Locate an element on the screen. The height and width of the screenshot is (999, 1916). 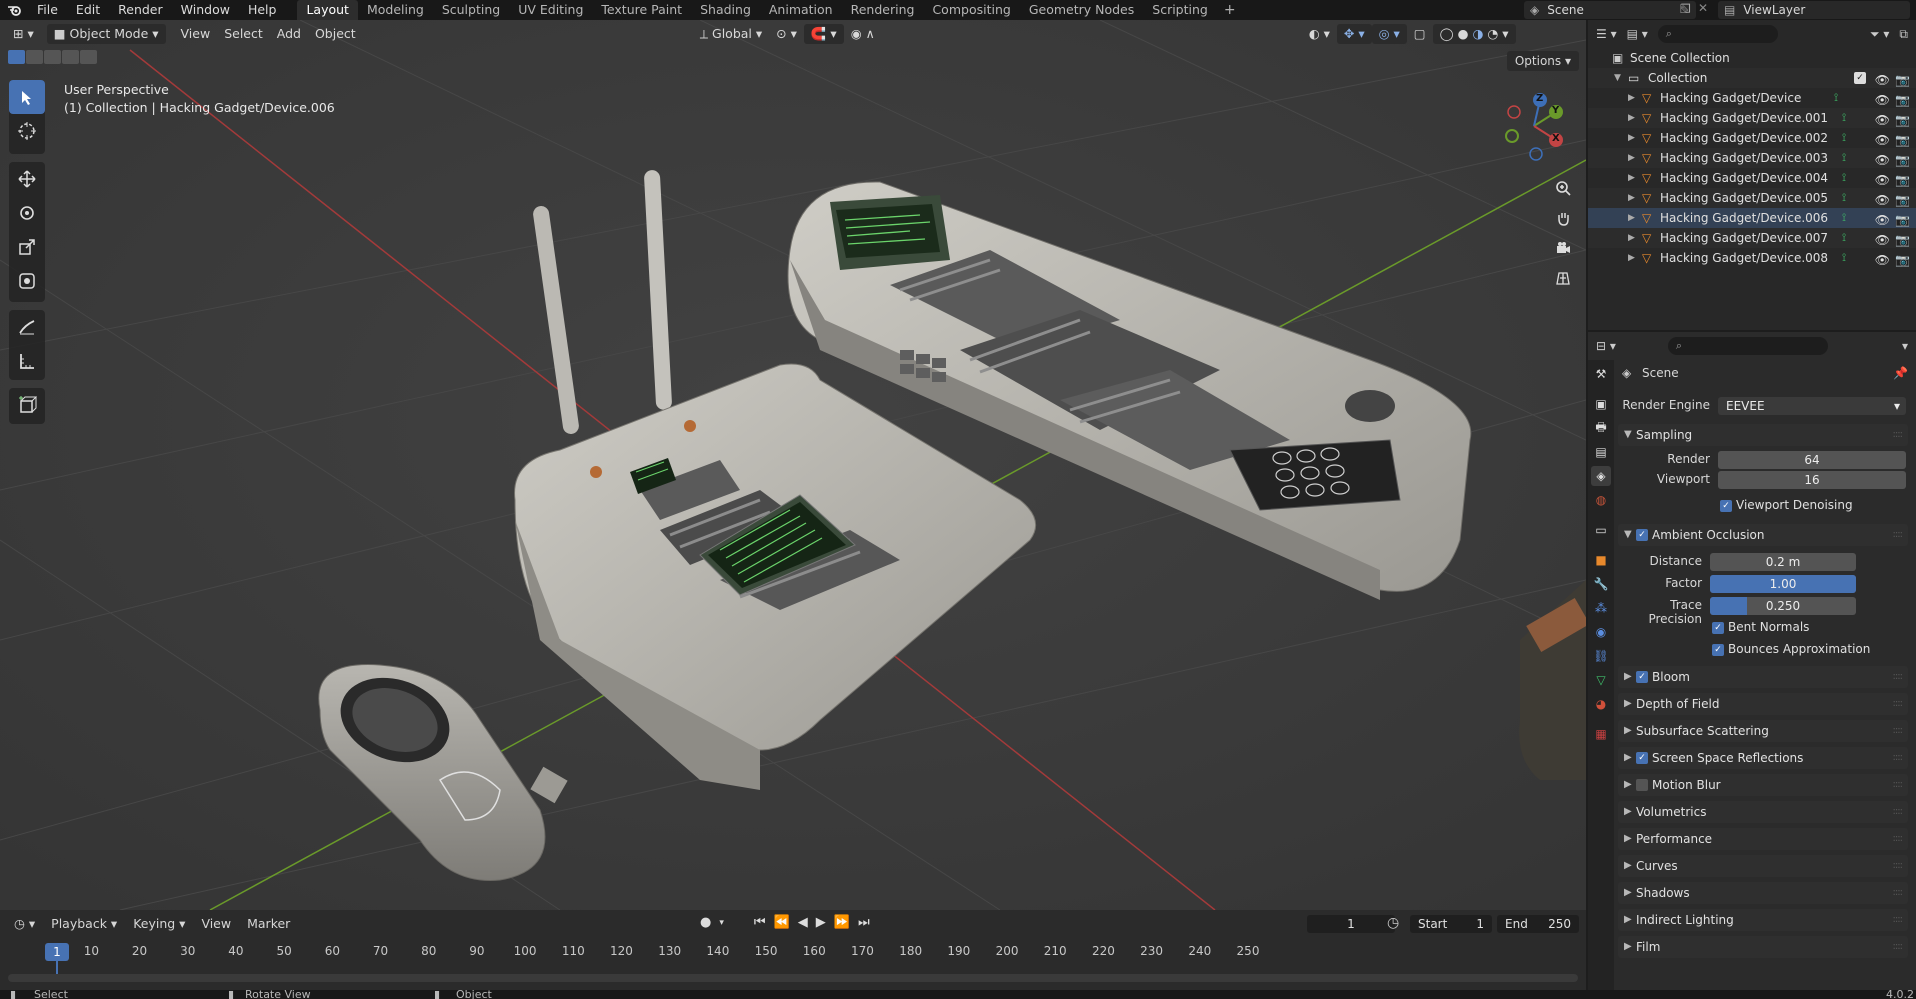
blender-logo-icon is located at coordinates (14, 10).